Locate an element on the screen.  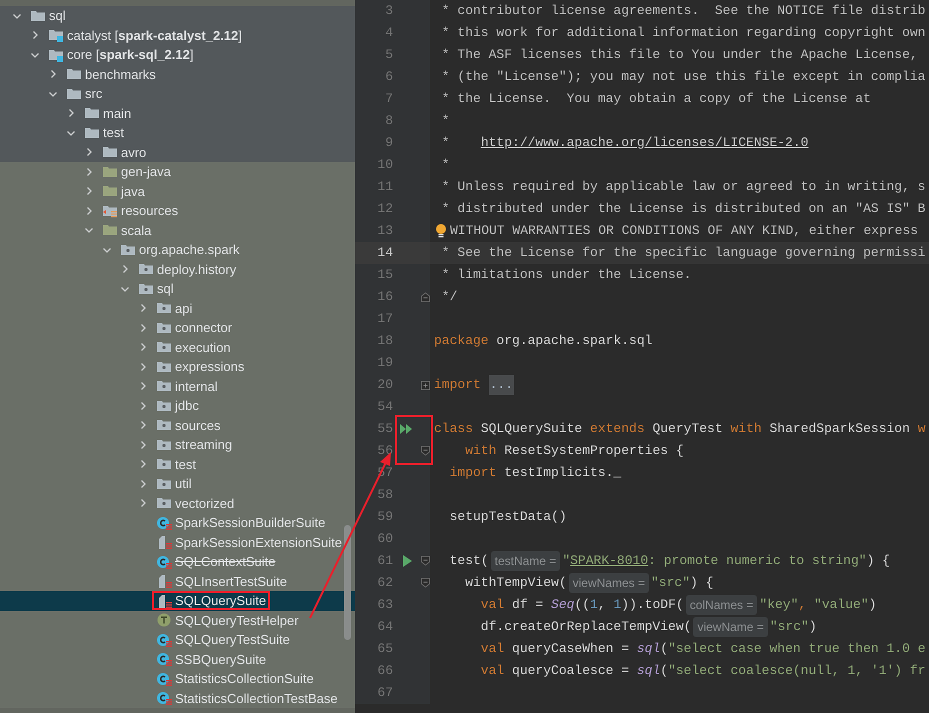
line-number: 13 is located at coordinates (384, 231).